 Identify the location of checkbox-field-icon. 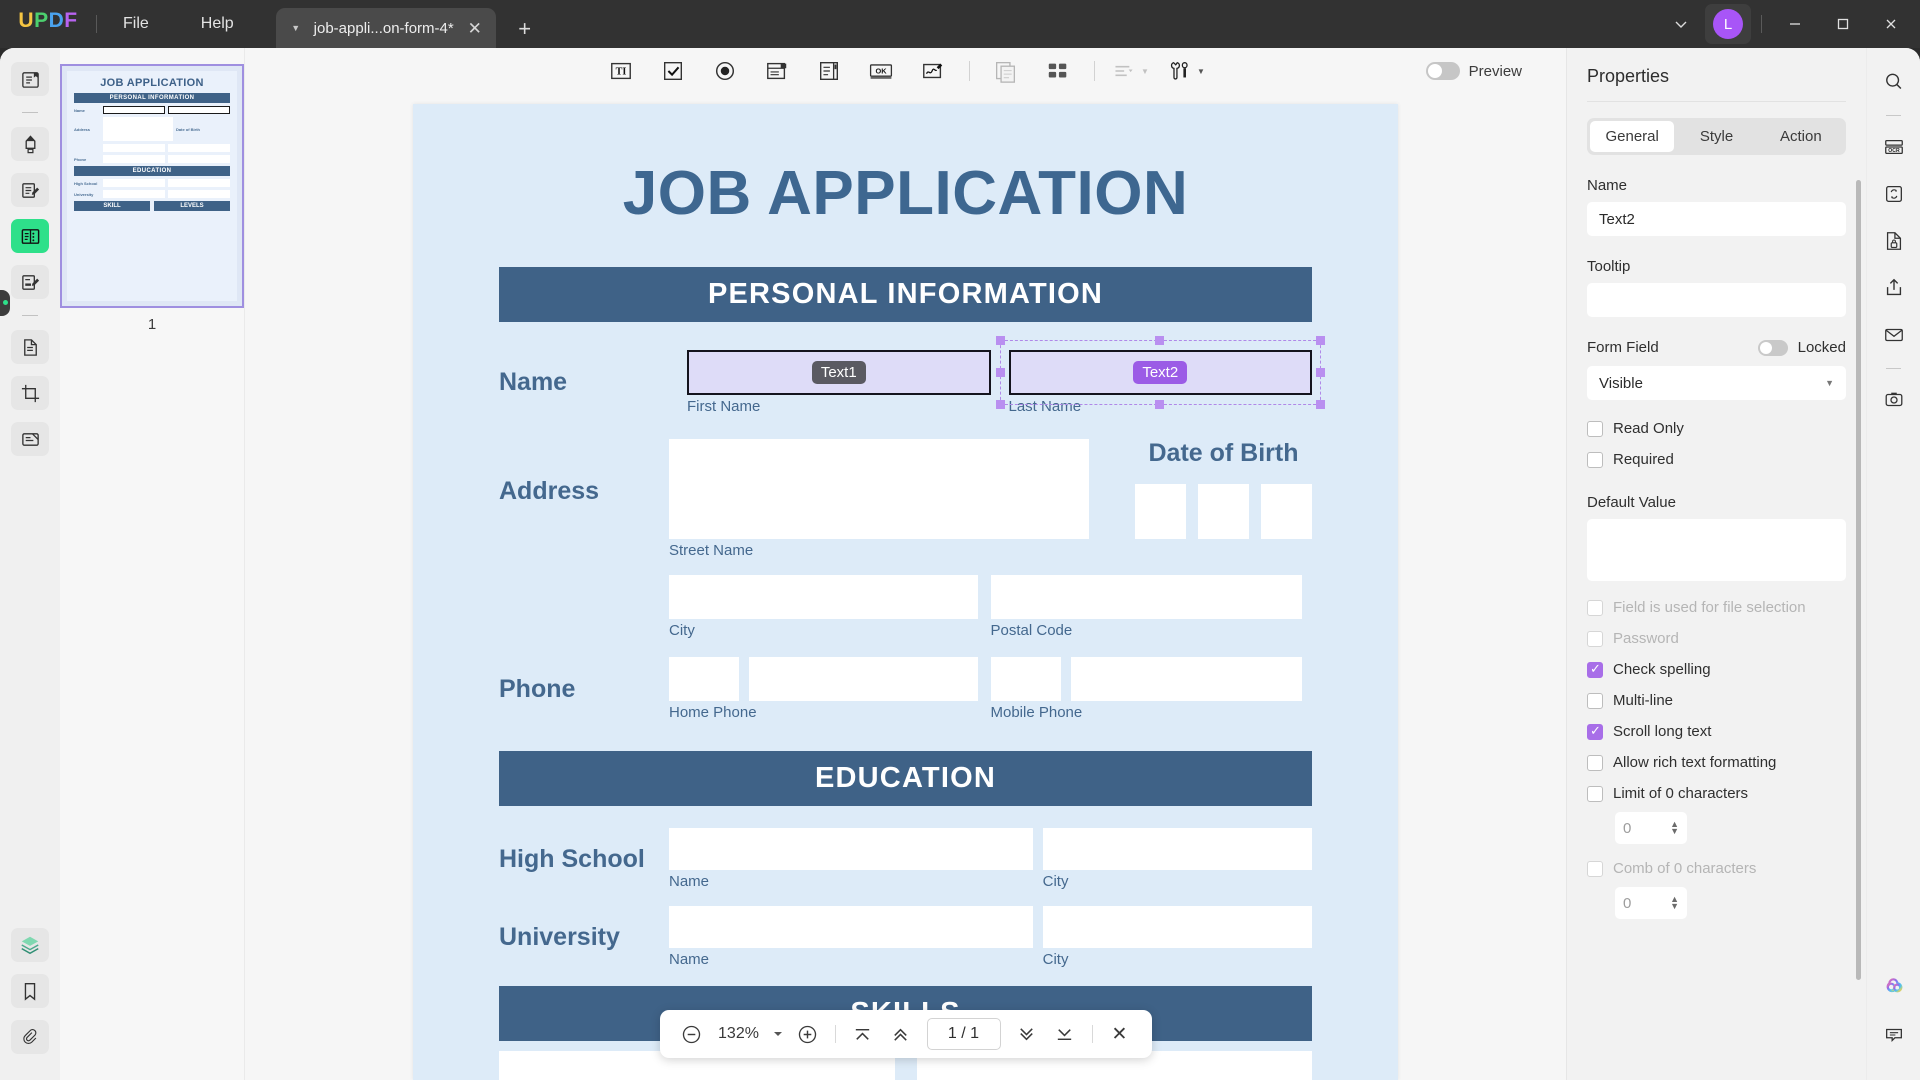
(673, 71).